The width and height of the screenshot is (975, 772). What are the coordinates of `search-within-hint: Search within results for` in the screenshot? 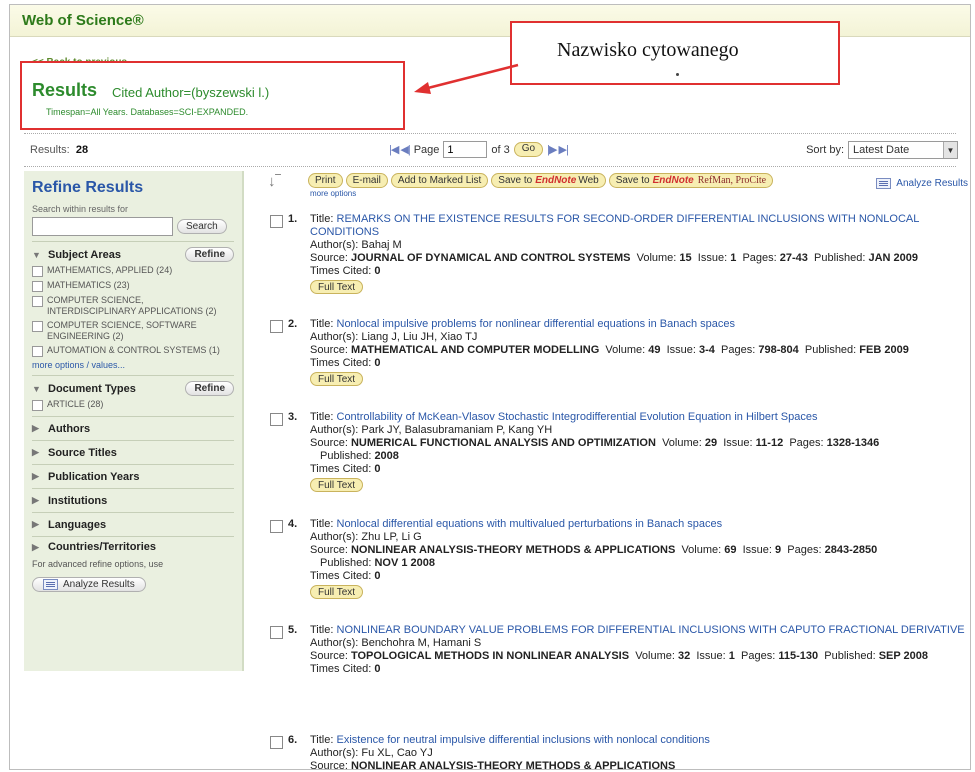 It's located at (80, 209).